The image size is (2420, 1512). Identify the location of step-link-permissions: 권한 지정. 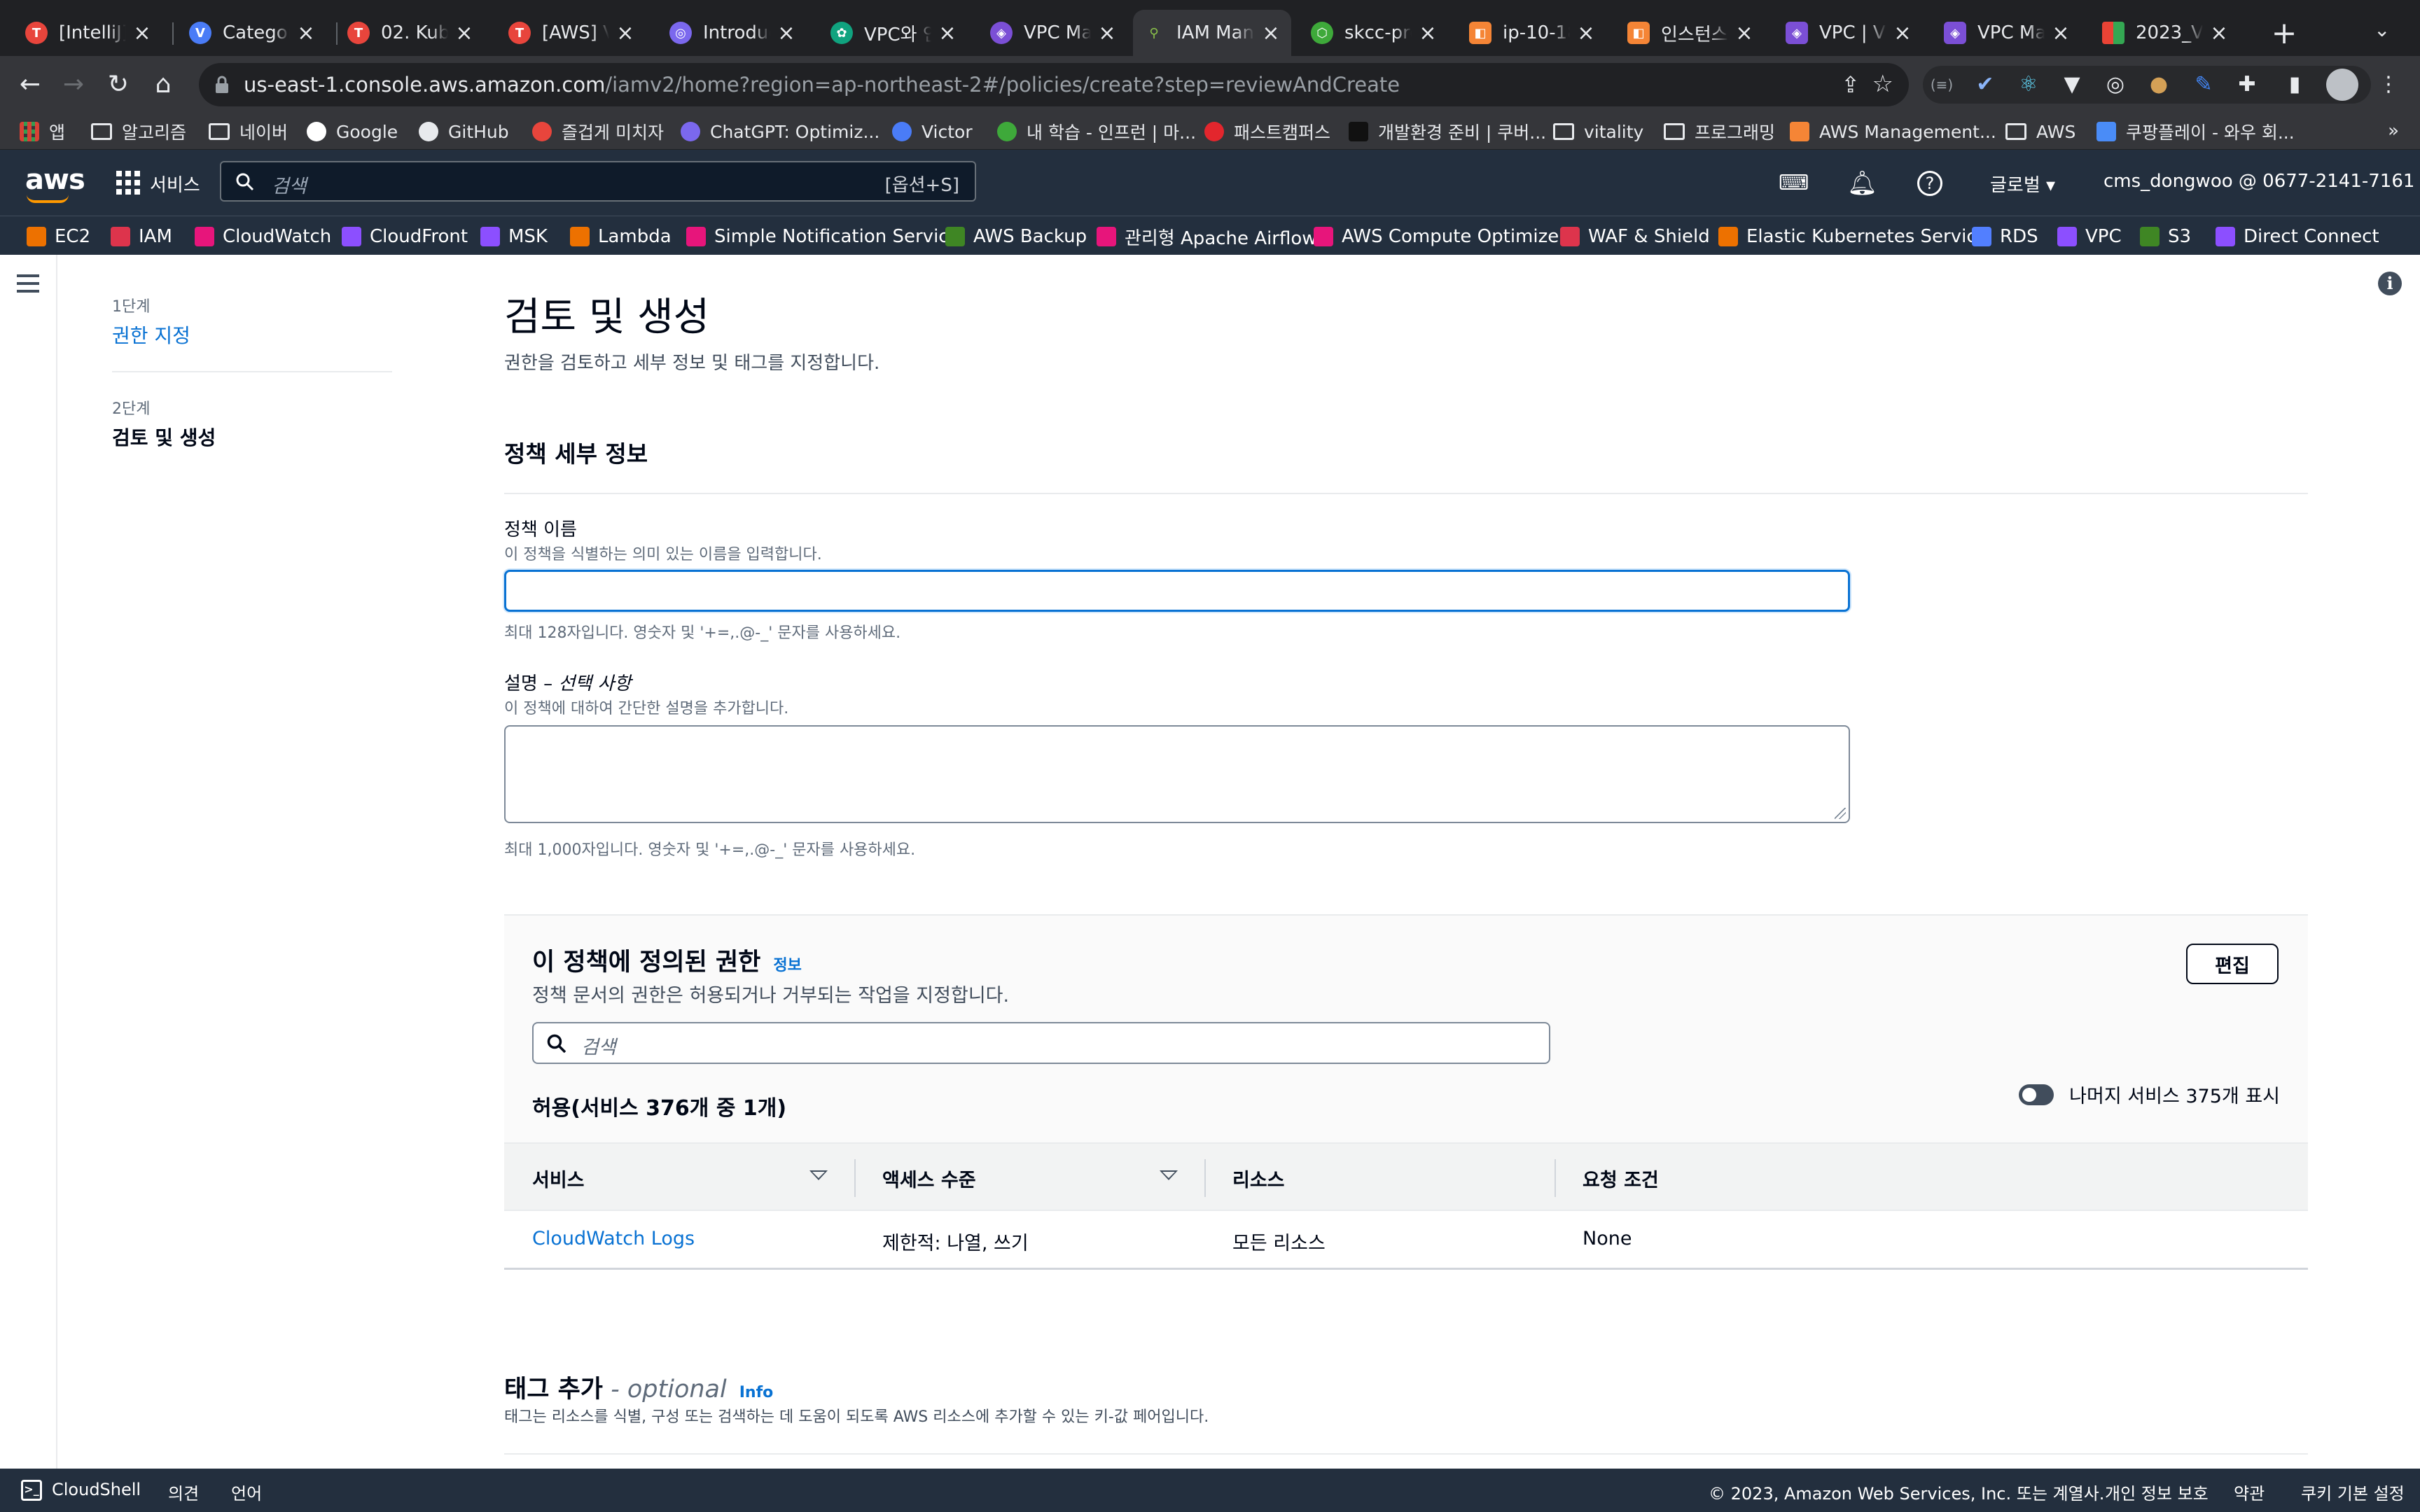
(252, 335).